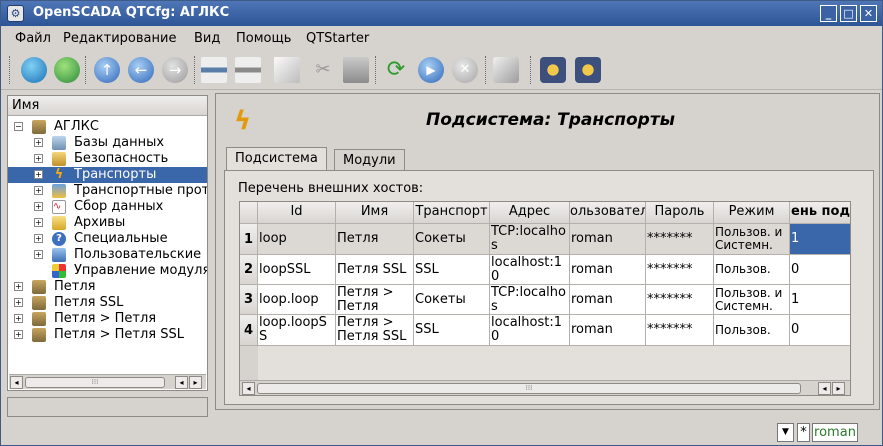 The image size is (883, 446). Describe the element at coordinates (107, 191) in the screenshot. I see `tree-item-protocols: + Транспортные прот` at that location.